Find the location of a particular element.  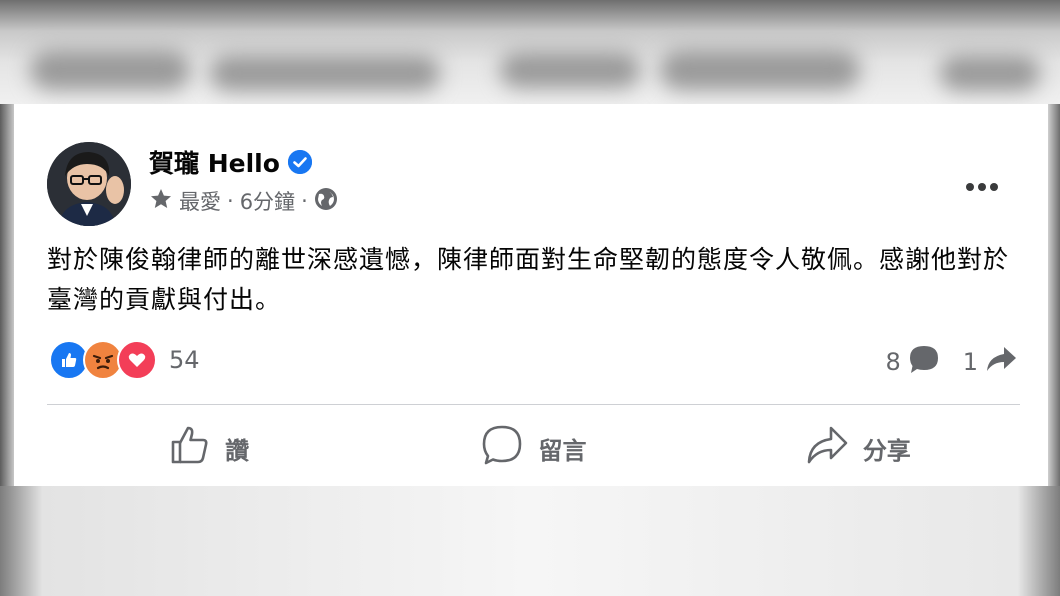

comment-button-label: 留言 is located at coordinates (562, 450).